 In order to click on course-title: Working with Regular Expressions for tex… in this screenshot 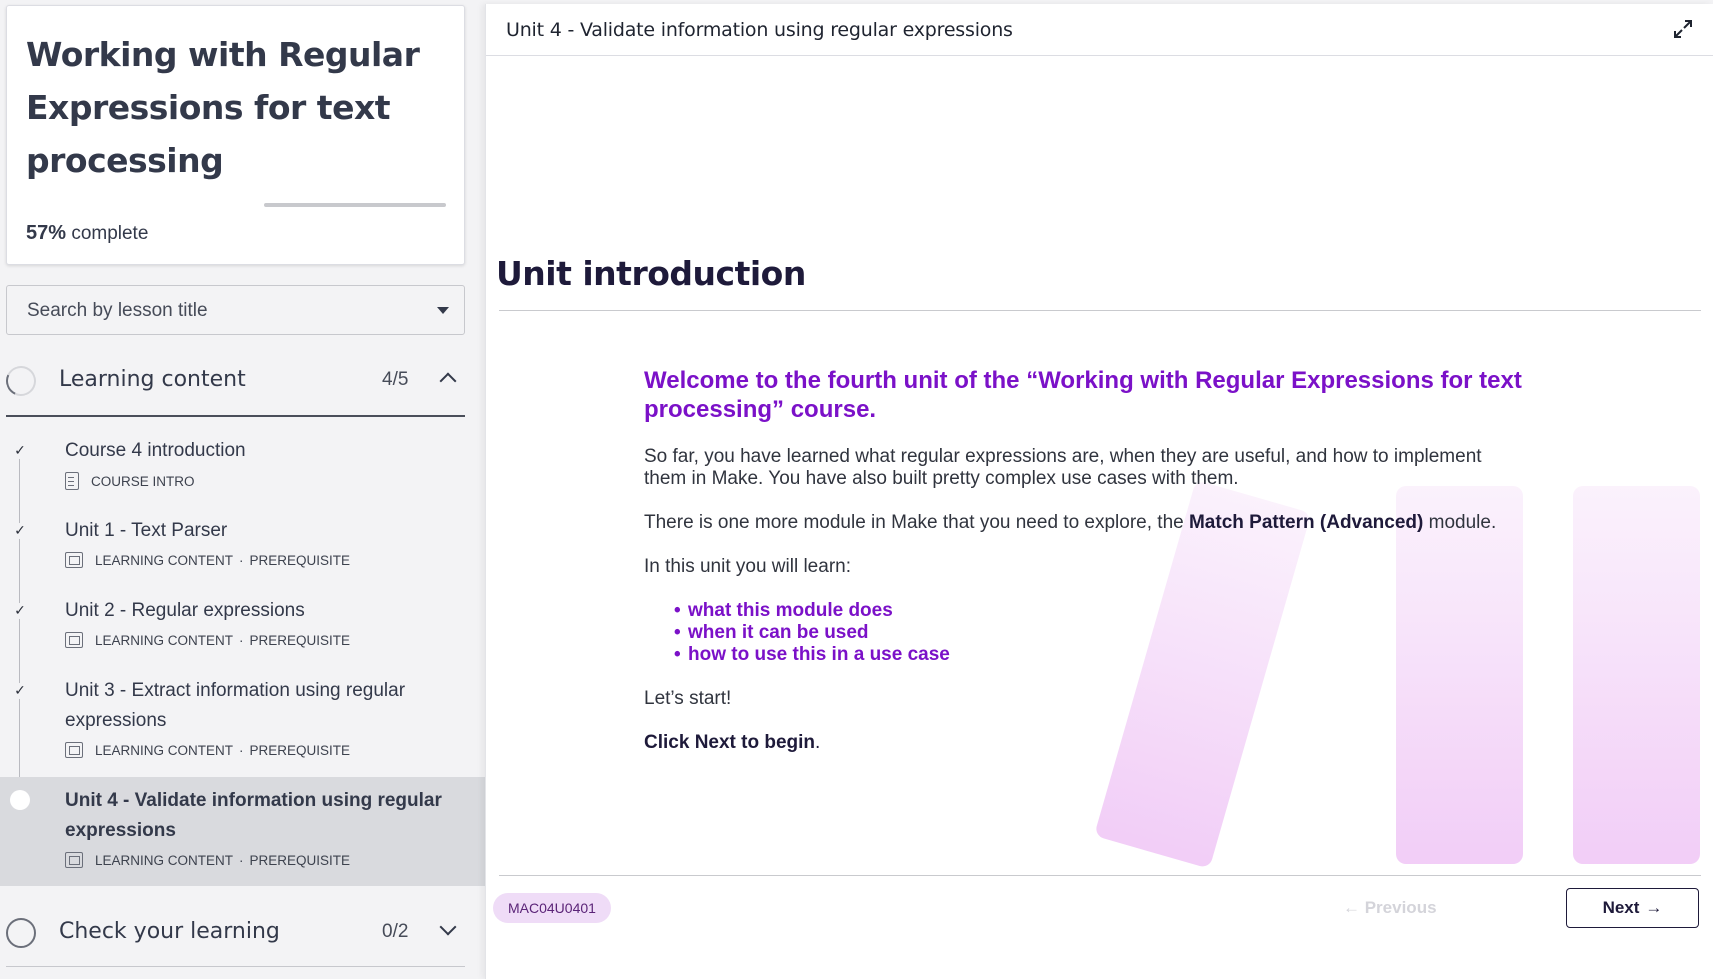, I will do `click(223, 107)`.